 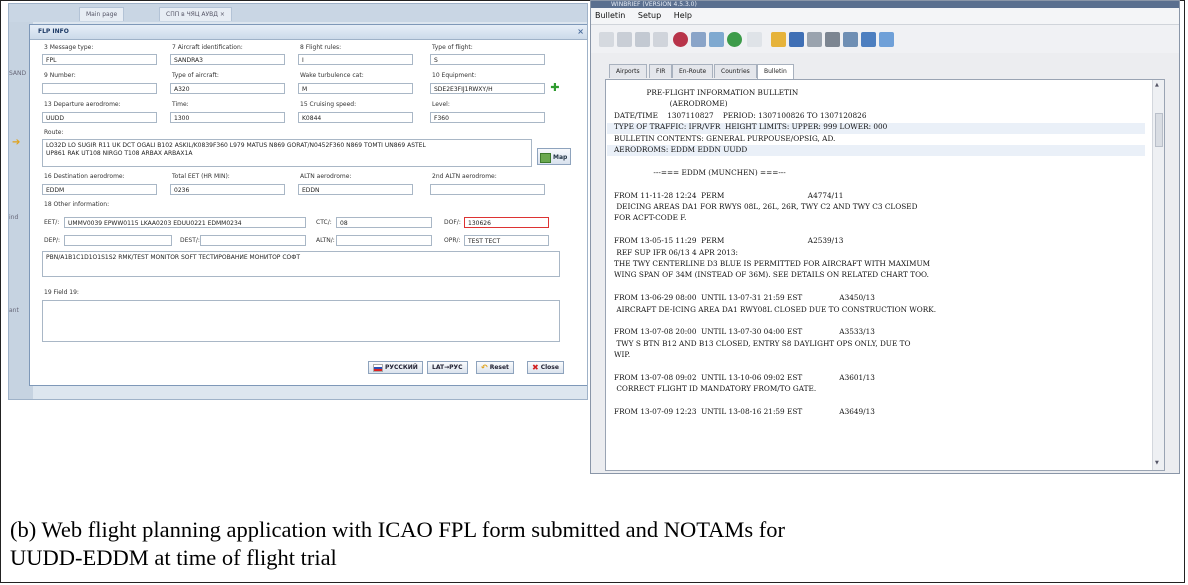 What do you see at coordinates (99, 88) in the screenshot?
I see `number-field` at bounding box center [99, 88].